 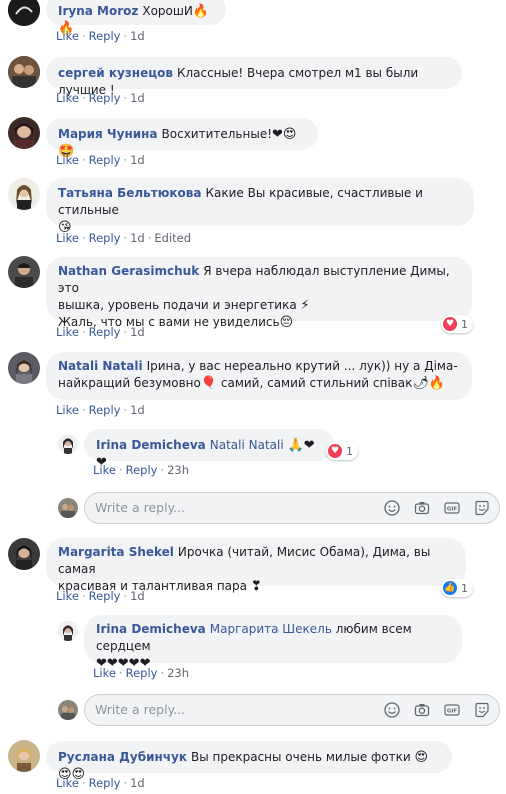 What do you see at coordinates (129, 383) in the screenshot?
I see `comment-text-line2: найкращий безумовно` at bounding box center [129, 383].